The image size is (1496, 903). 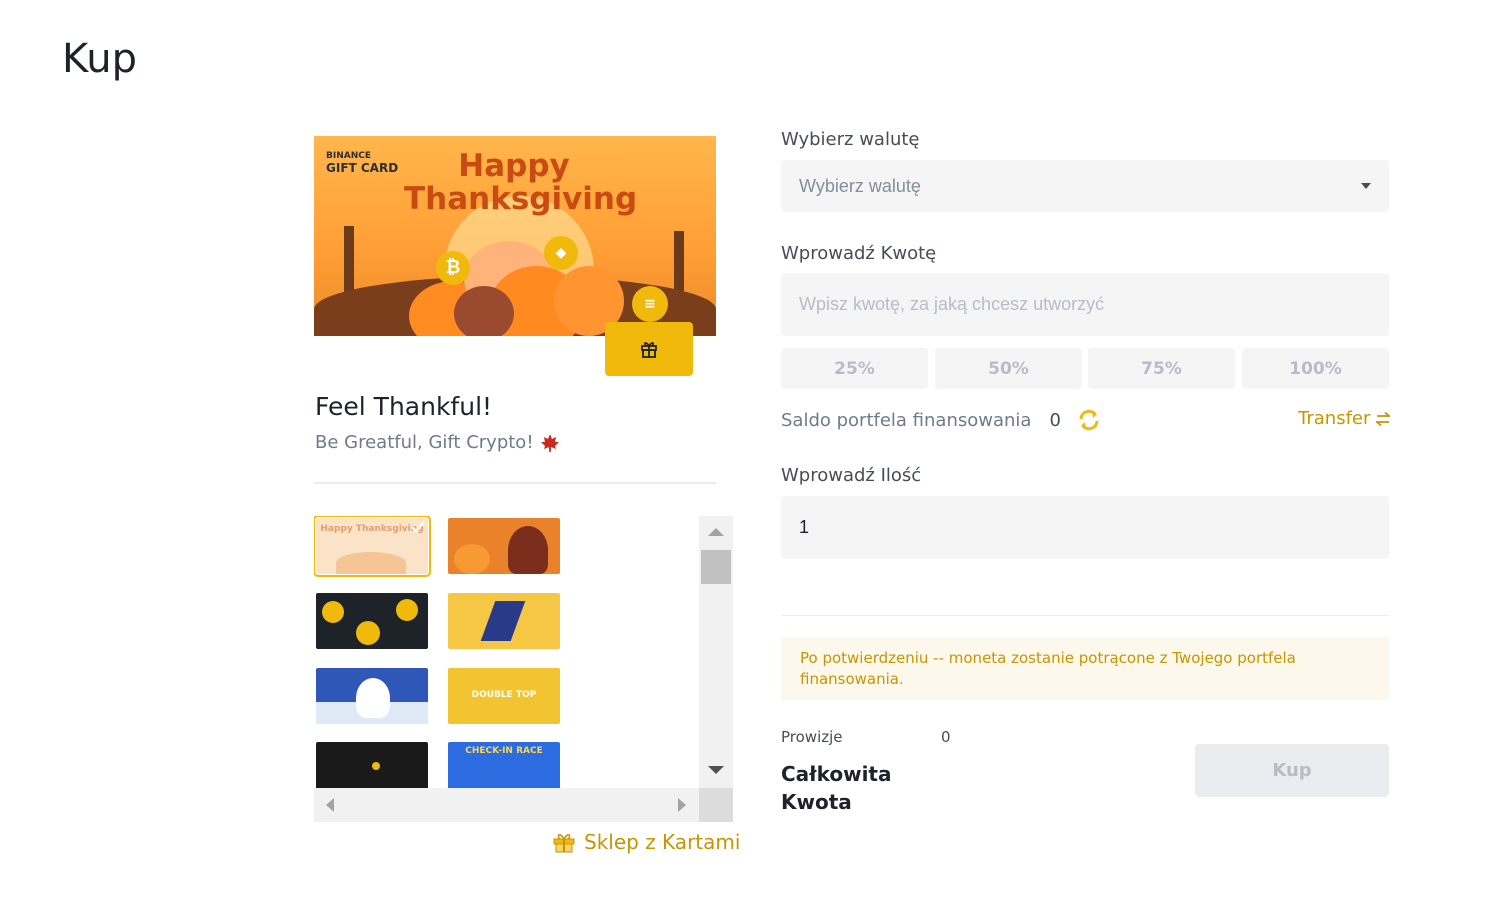 What do you see at coordinates (716, 532) in the screenshot?
I see `scroll-up-arrow-icon` at bounding box center [716, 532].